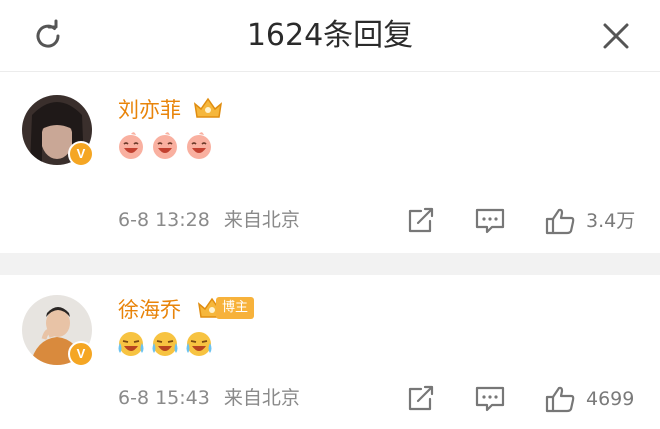  I want to click on reply-count-title: 1624条回复, so click(330, 35).